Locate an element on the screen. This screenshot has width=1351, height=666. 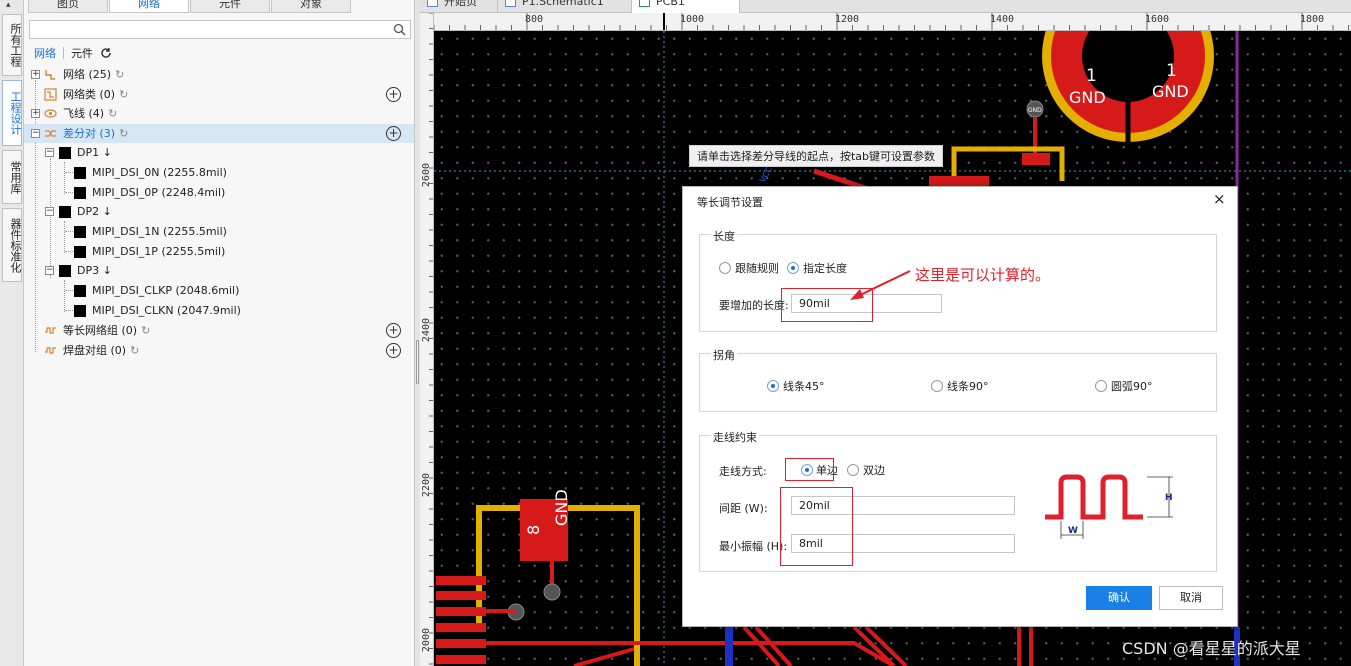
spacing-label: 间距 (W): is located at coordinates (743, 508).